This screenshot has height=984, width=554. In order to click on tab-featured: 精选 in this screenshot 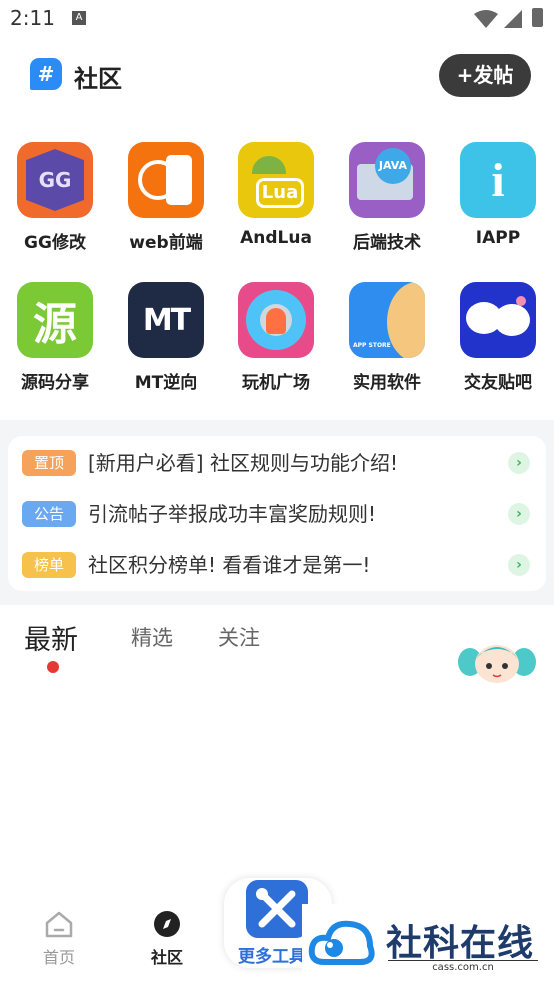, I will do `click(152, 637)`.